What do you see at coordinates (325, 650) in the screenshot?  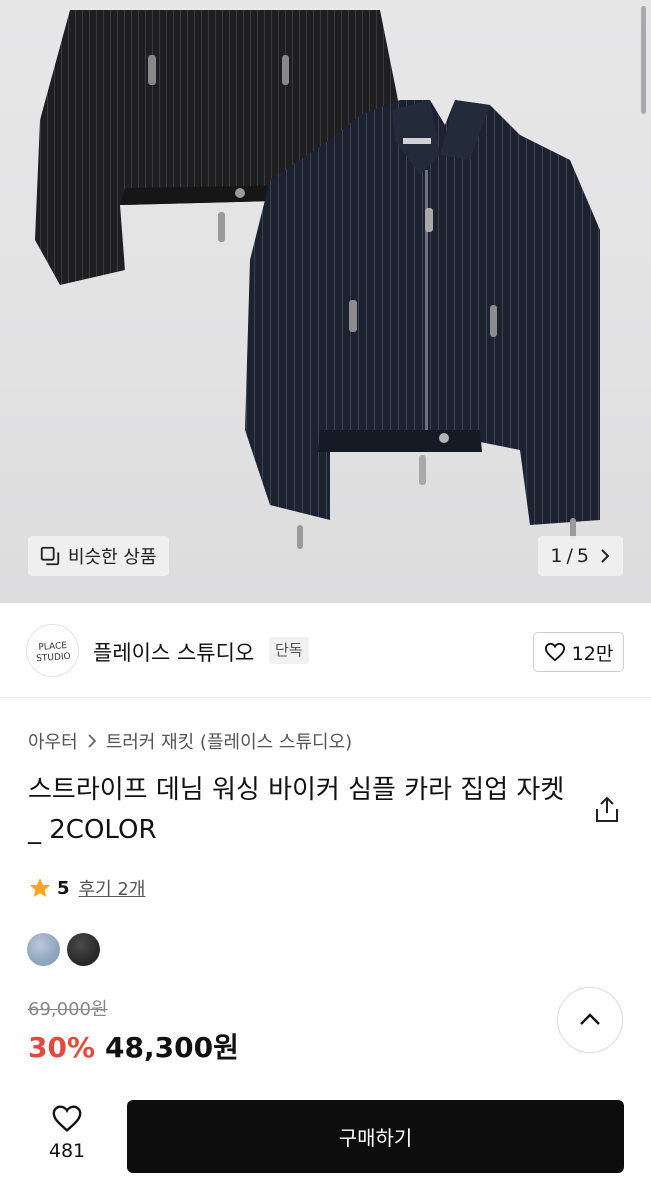 I see `brand-row: PLACE STUDIO 플레이스 스튜디오 단독 12만` at bounding box center [325, 650].